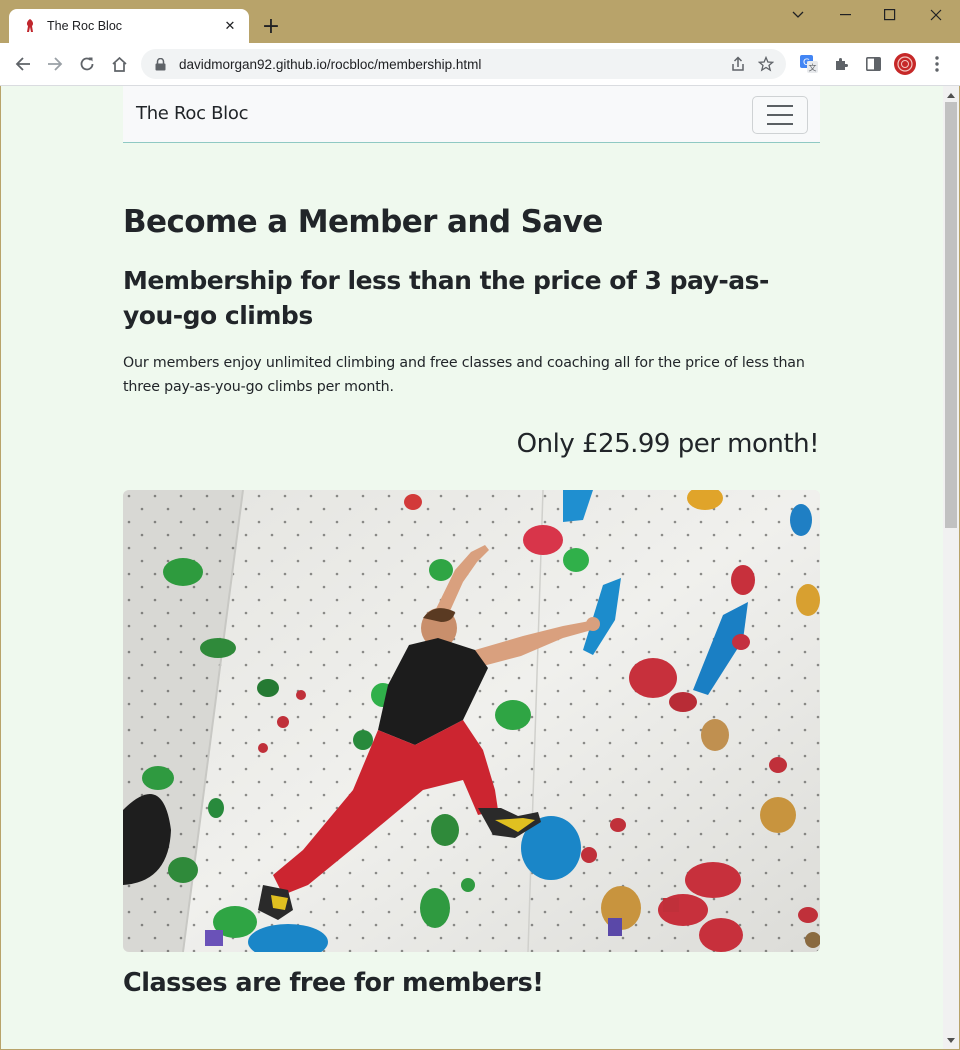  Describe the element at coordinates (798, 15) in the screenshot. I see `chevron-down-icon` at that location.